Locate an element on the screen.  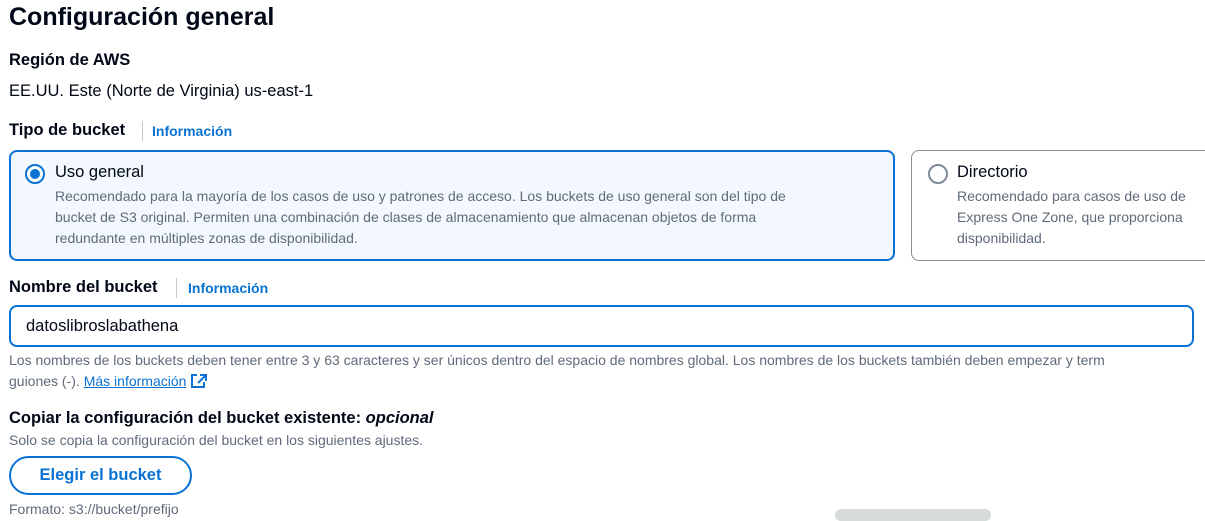
bucket-name-label: Nombre del bucket is located at coordinates (83, 287).